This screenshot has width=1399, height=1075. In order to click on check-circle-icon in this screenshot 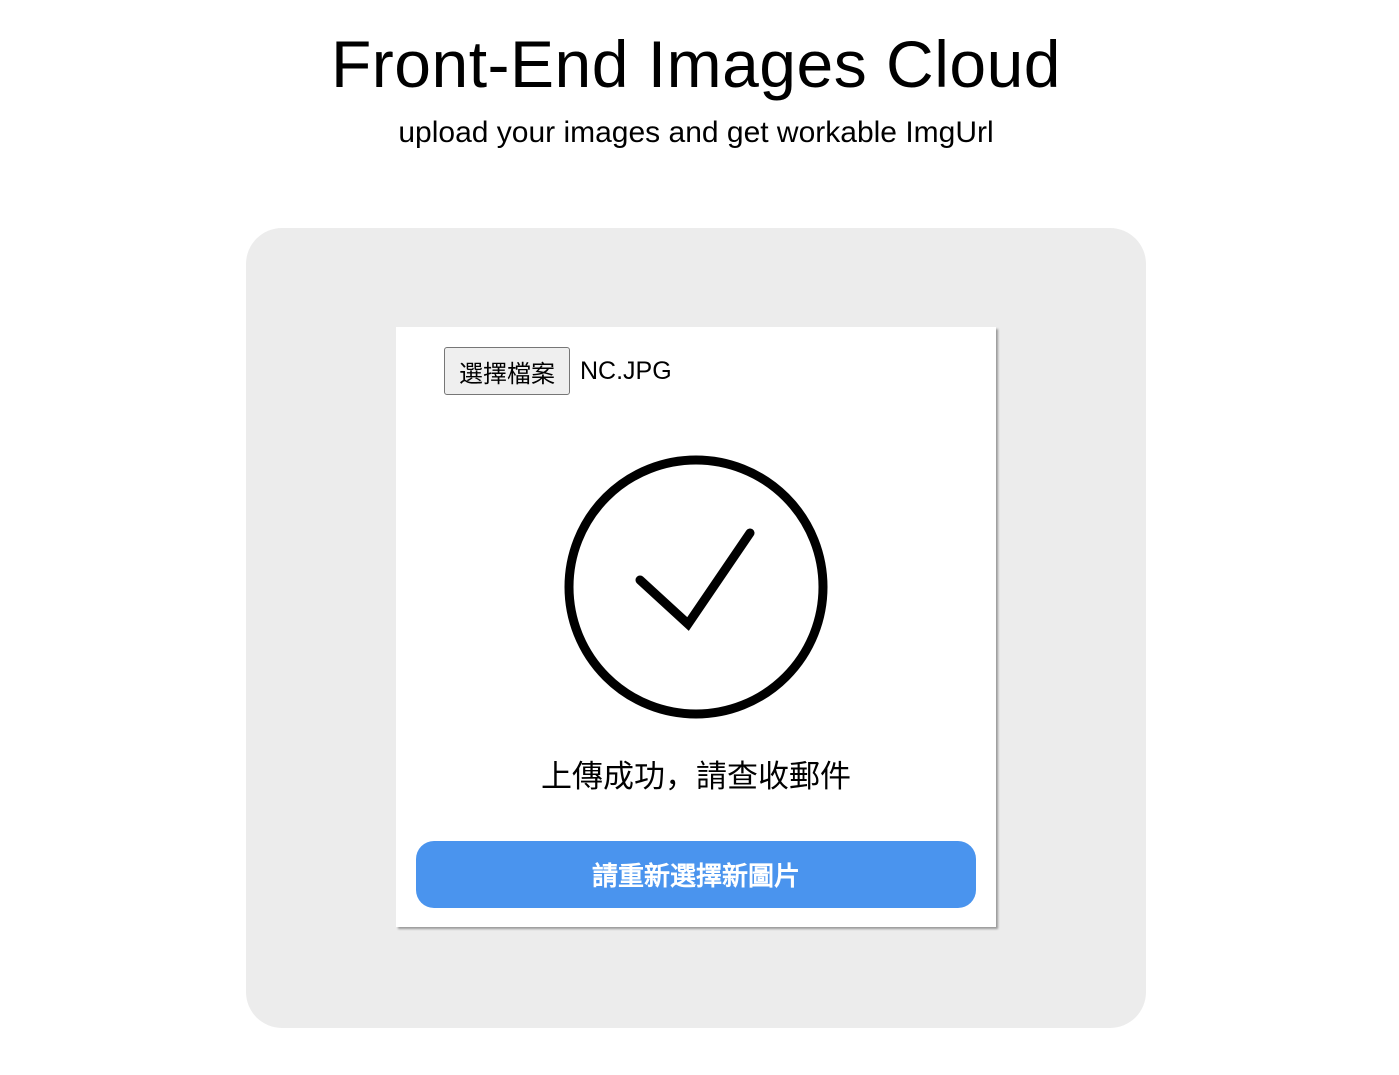, I will do `click(696, 587)`.